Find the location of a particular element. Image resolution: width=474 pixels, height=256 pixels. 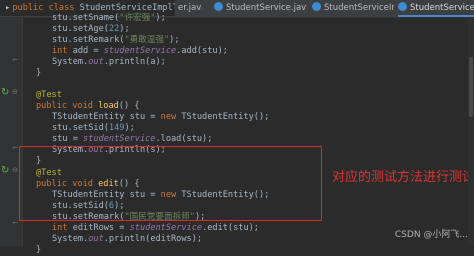

code-line: stu = studentService.load(stu); is located at coordinates (132, 139).